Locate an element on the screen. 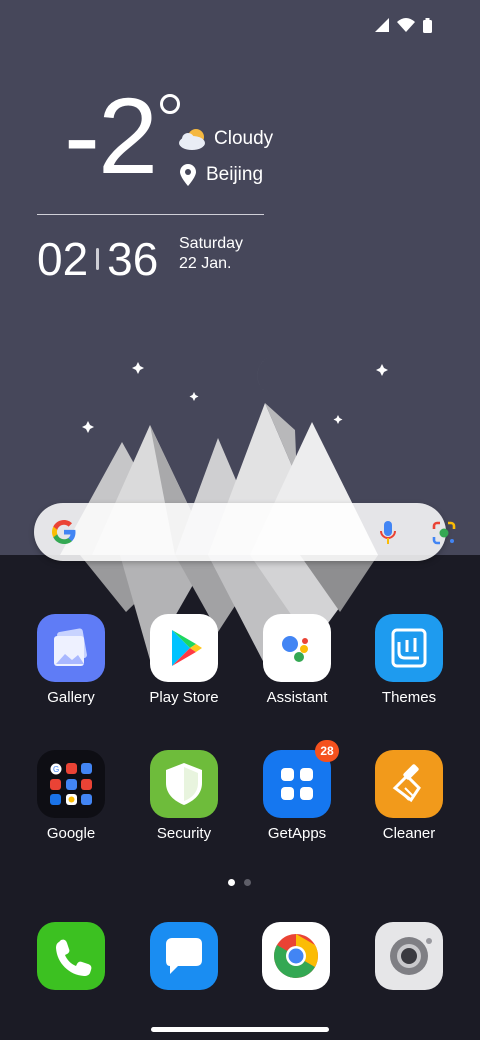  stars-decoration is located at coordinates (235, 397).